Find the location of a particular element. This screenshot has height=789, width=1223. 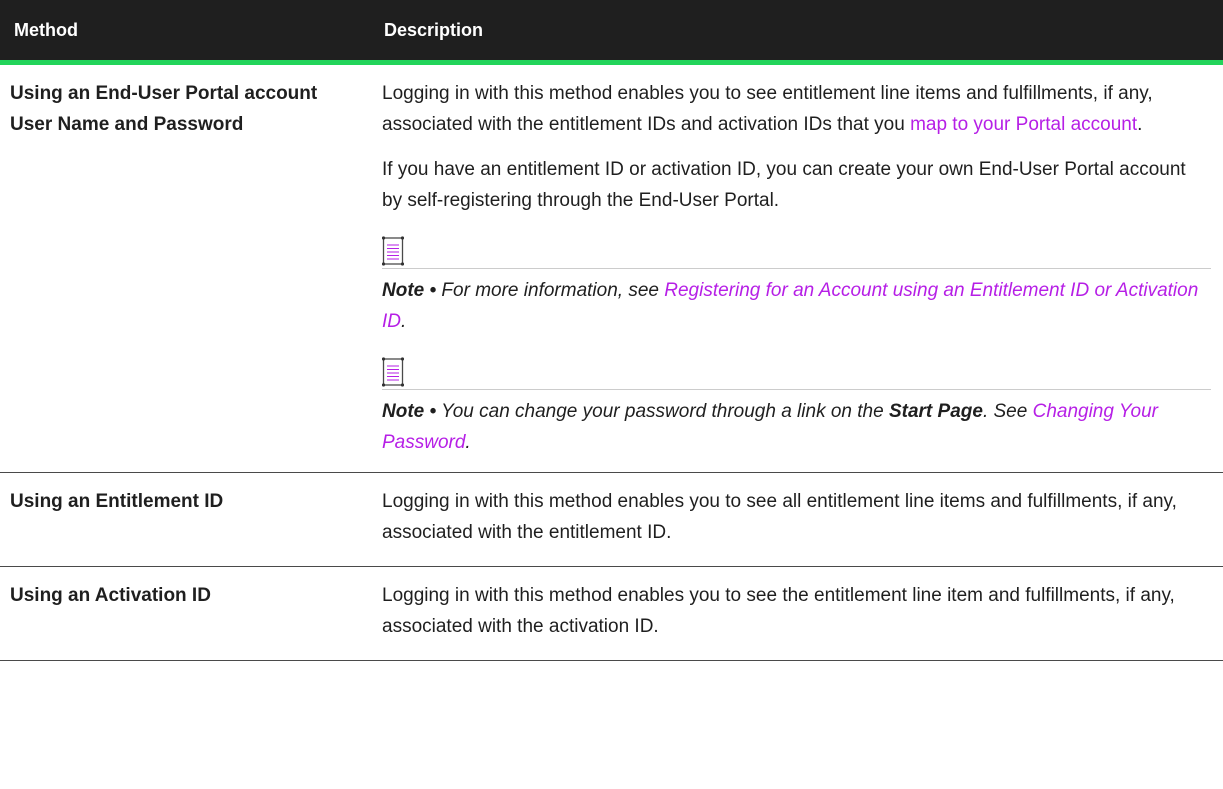

header-description: Description is located at coordinates (796, 32).